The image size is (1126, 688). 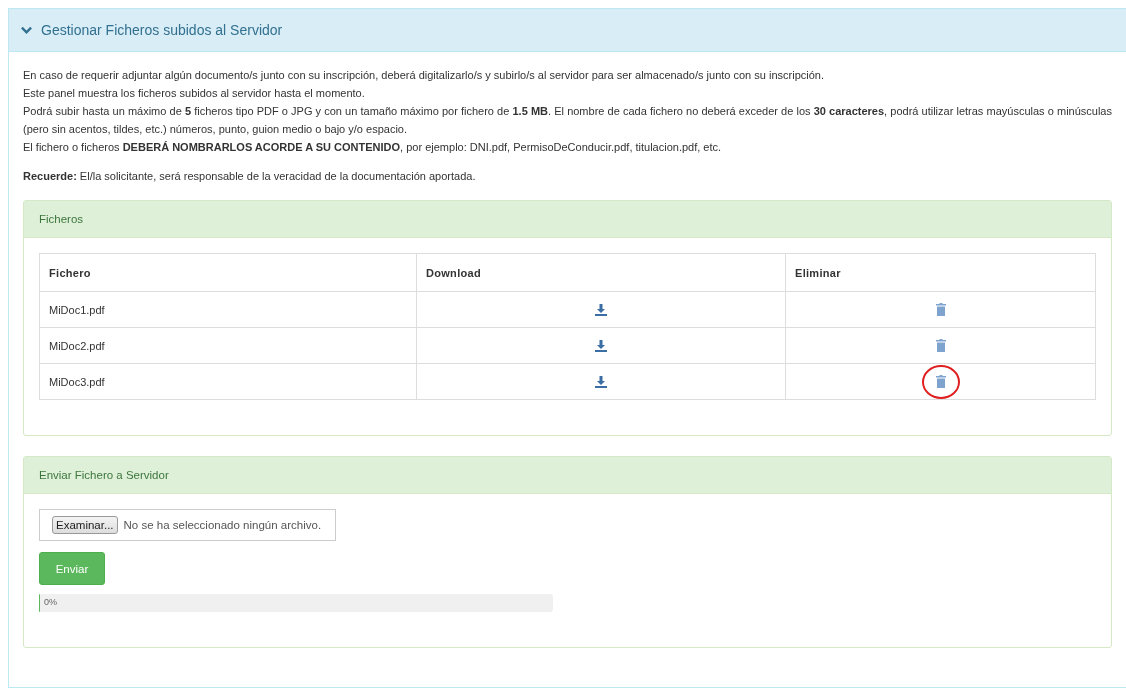 I want to click on instruction-text: Podrá subir hasta un máximo de 5 ficheros tipo PDF o JPG y con un tamaño máximo por fichero de 1.5 MB. El nombre de cada fichero no deberá exceder de los 30 caracteres, podrá utilizar letras mayúsculas o minúsculas (pero sin acentos, tildes, etc.) números, punto, guion medio o bajo y/o espacio., so click(x=567, y=120).